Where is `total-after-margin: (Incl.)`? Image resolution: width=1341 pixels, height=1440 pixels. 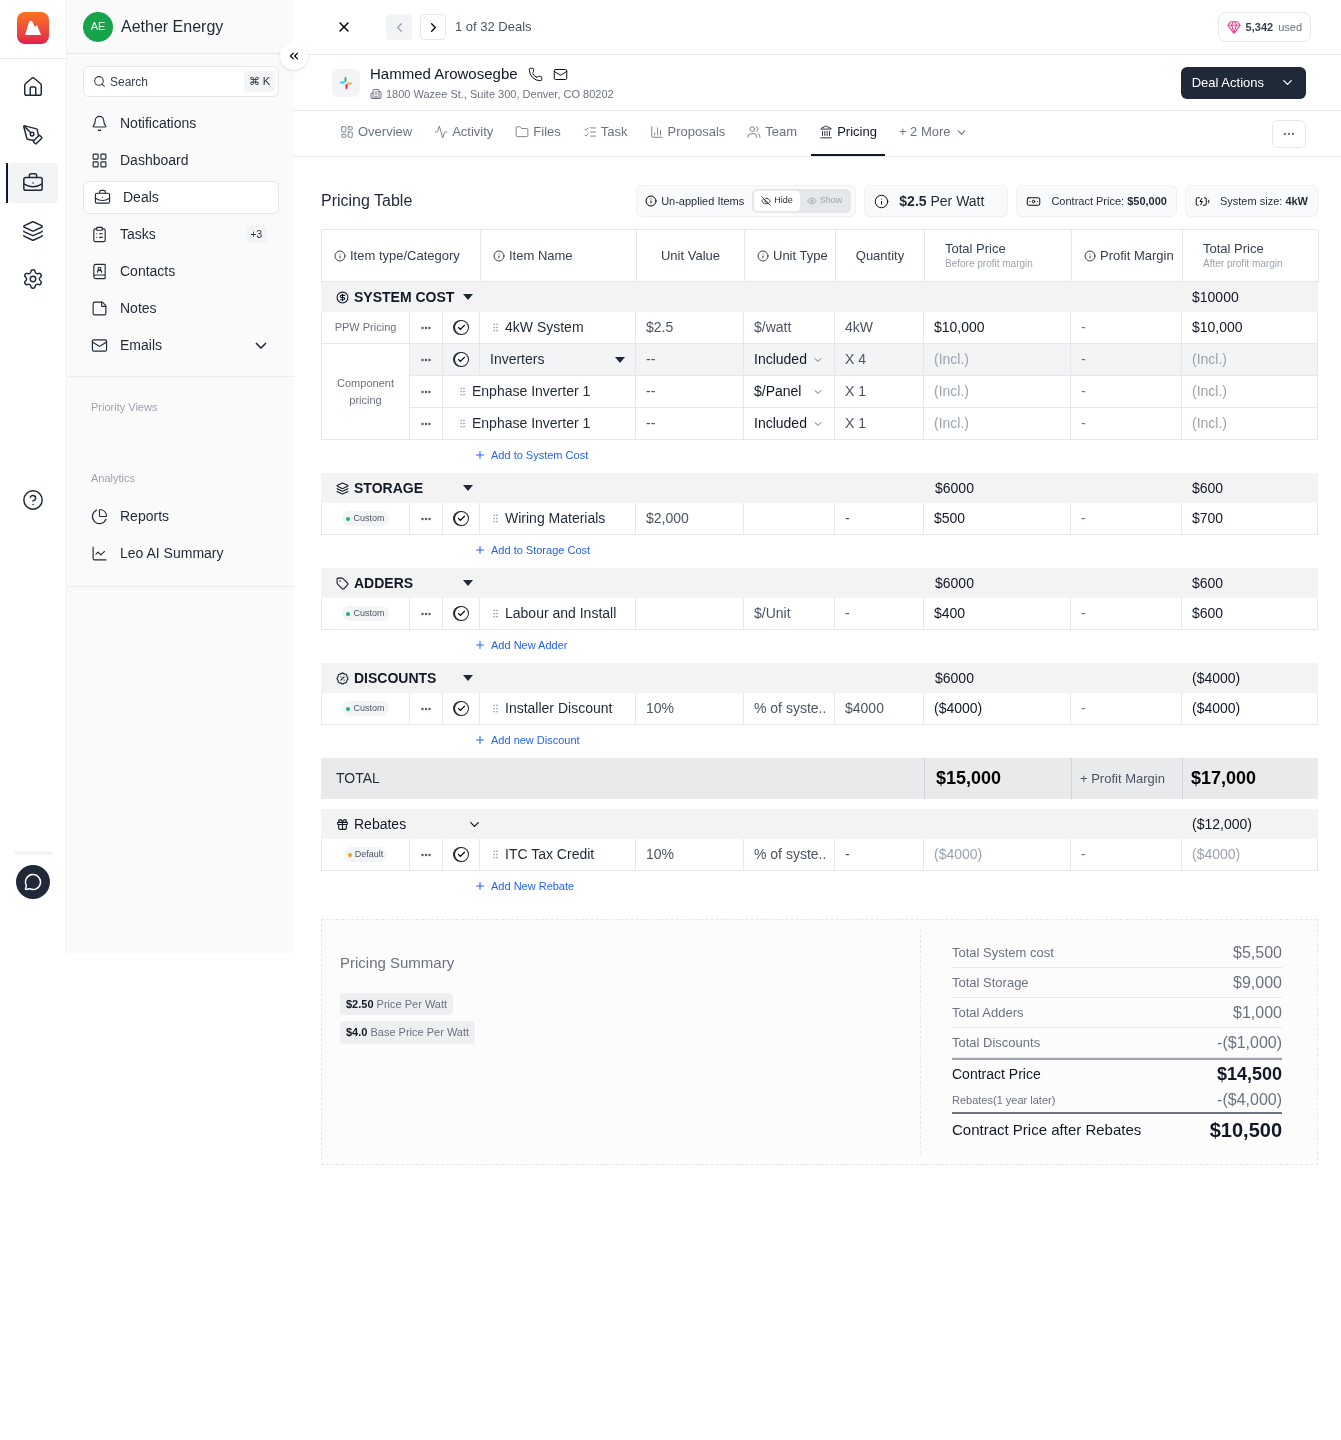
total-after-margin: (Incl.) is located at coordinates (1209, 359).